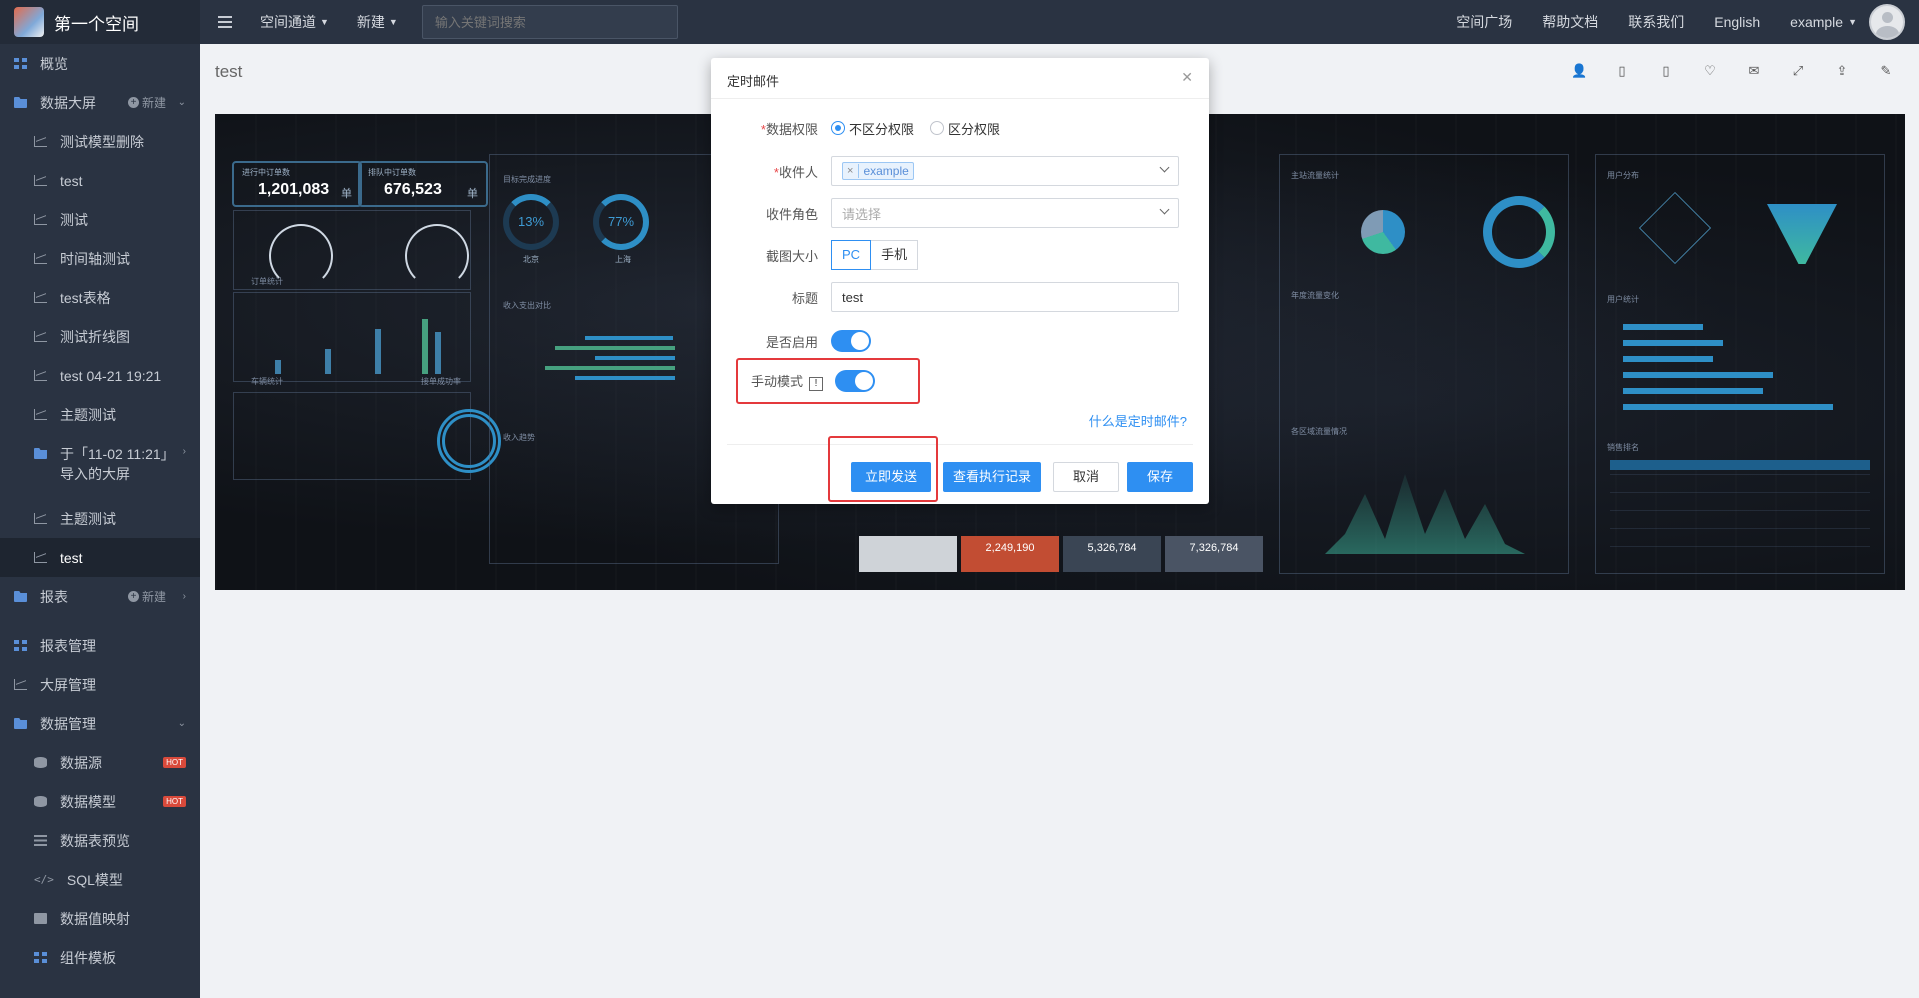 The width and height of the screenshot is (1919, 998). Describe the element at coordinates (851, 341) in the screenshot. I see `enable-switch` at that location.